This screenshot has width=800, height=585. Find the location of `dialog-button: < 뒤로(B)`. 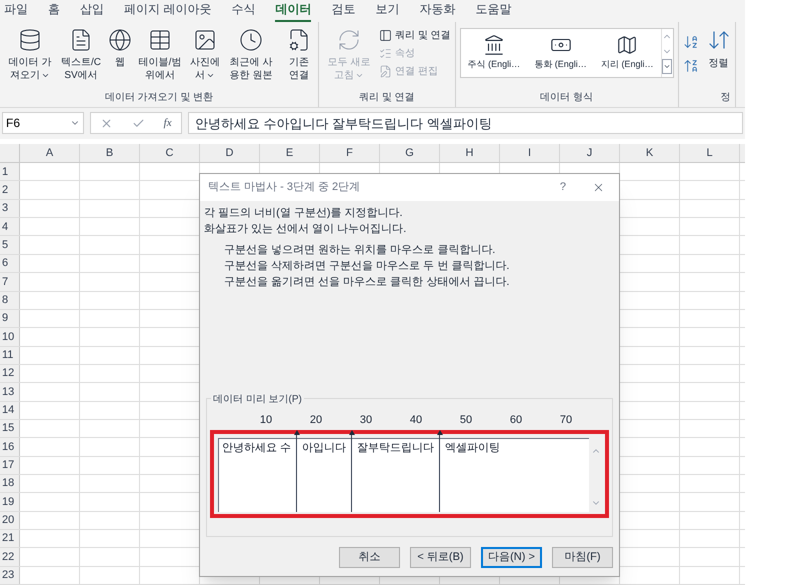

dialog-button: < 뒤로(B) is located at coordinates (440, 557).